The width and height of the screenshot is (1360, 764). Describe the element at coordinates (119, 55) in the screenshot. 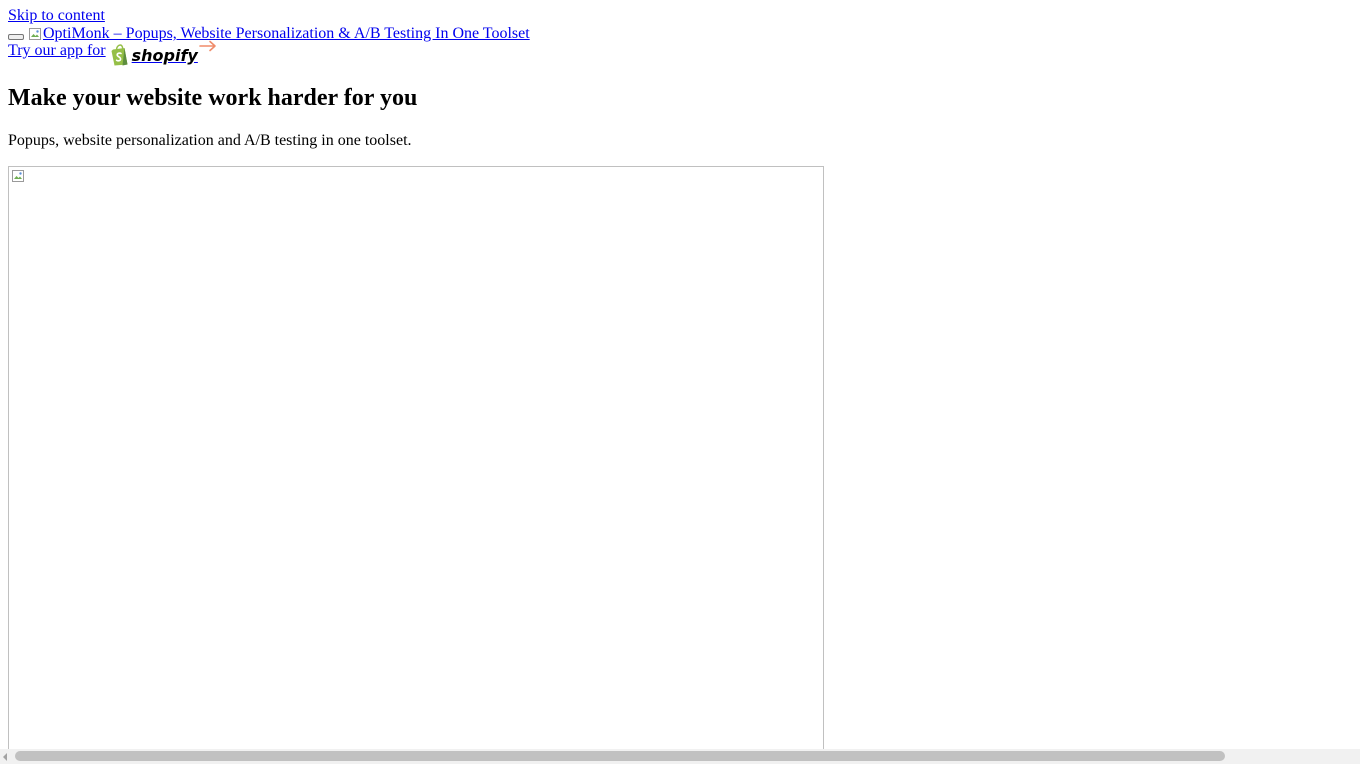

I see `shopify-bag-icon` at that location.